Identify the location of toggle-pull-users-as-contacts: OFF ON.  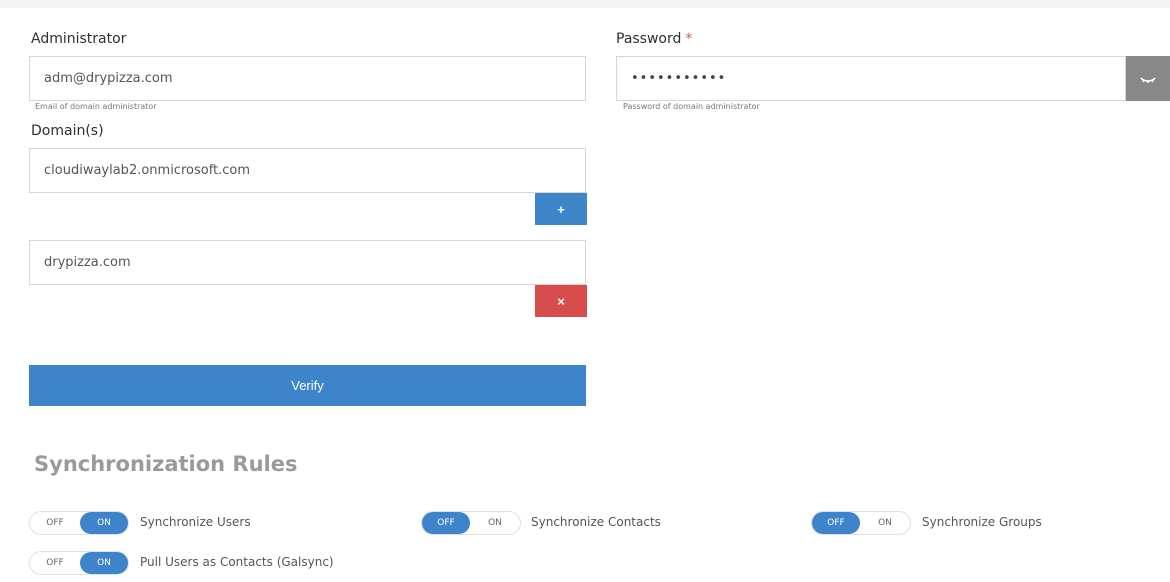
(79, 563).